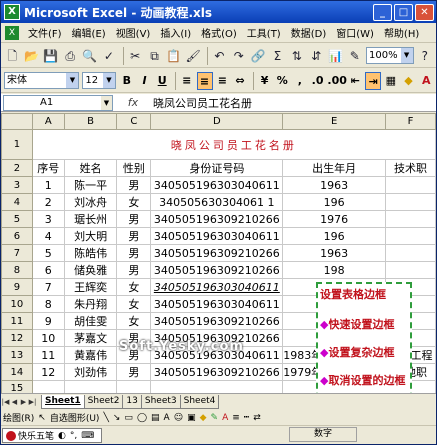  What do you see at coordinates (48, 121) in the screenshot?
I see `column-header: A` at bounding box center [48, 121].